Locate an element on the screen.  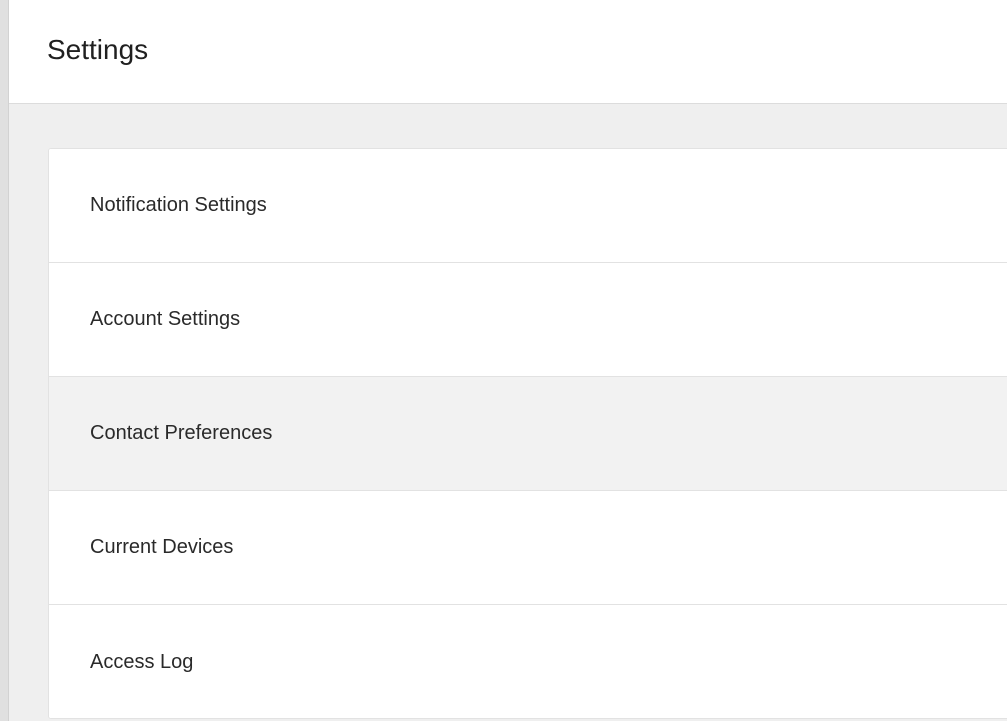
settings-item-label: Notification Settings is located at coordinates (178, 205).